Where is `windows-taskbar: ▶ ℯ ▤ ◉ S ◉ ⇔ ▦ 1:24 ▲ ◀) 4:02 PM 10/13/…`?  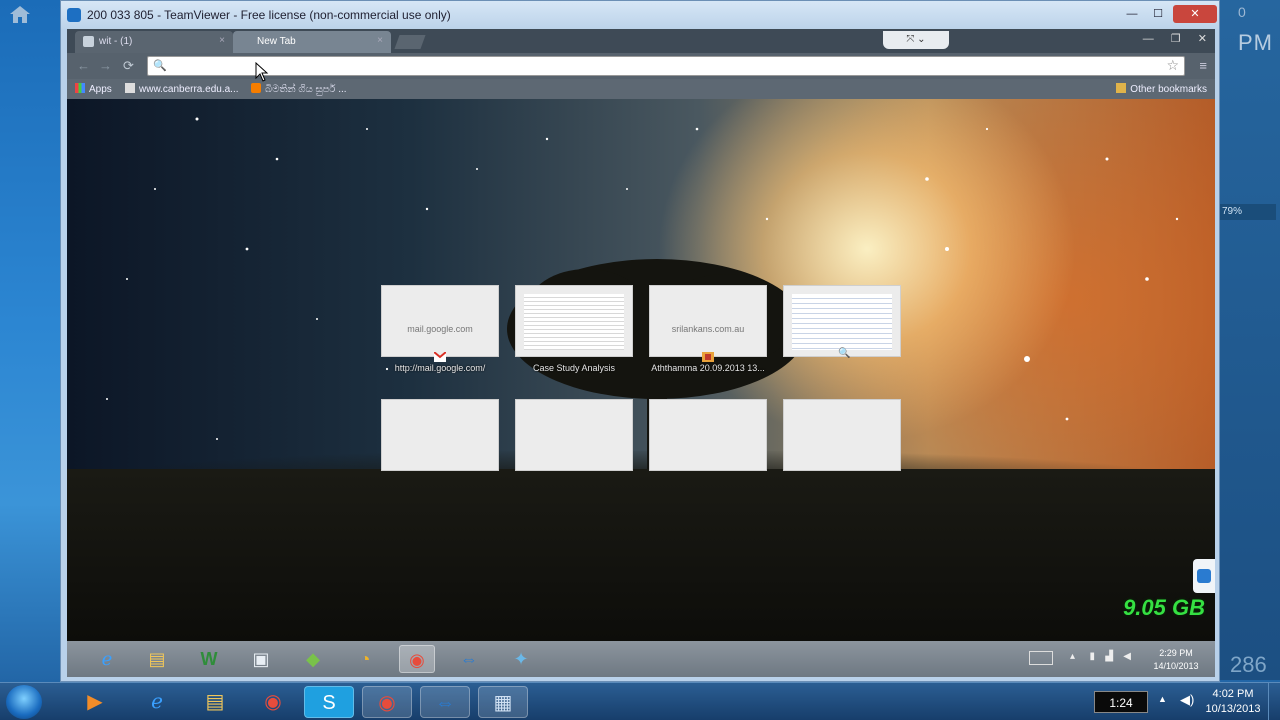
windows-taskbar: ▶ ℯ ▤ ◉ S ◉ ⇔ ▦ 1:24 ▲ ◀) 4:02 PM 10/13/… is located at coordinates (640, 701).